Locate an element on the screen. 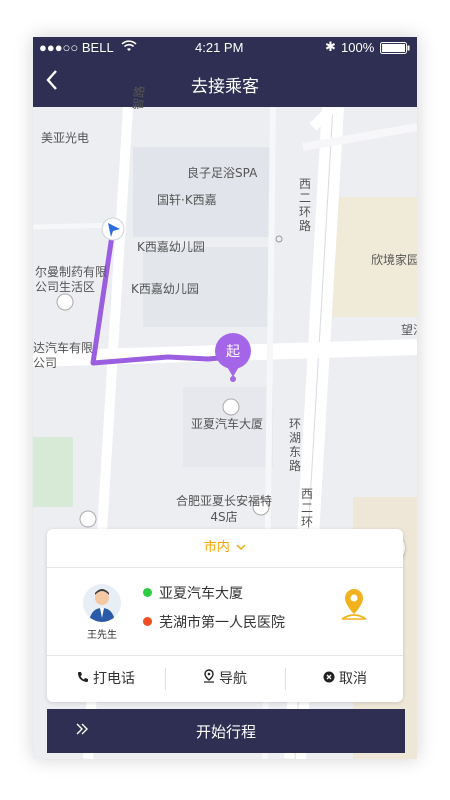 The image size is (450, 800). battery-percent: 100% is located at coordinates (358, 47).